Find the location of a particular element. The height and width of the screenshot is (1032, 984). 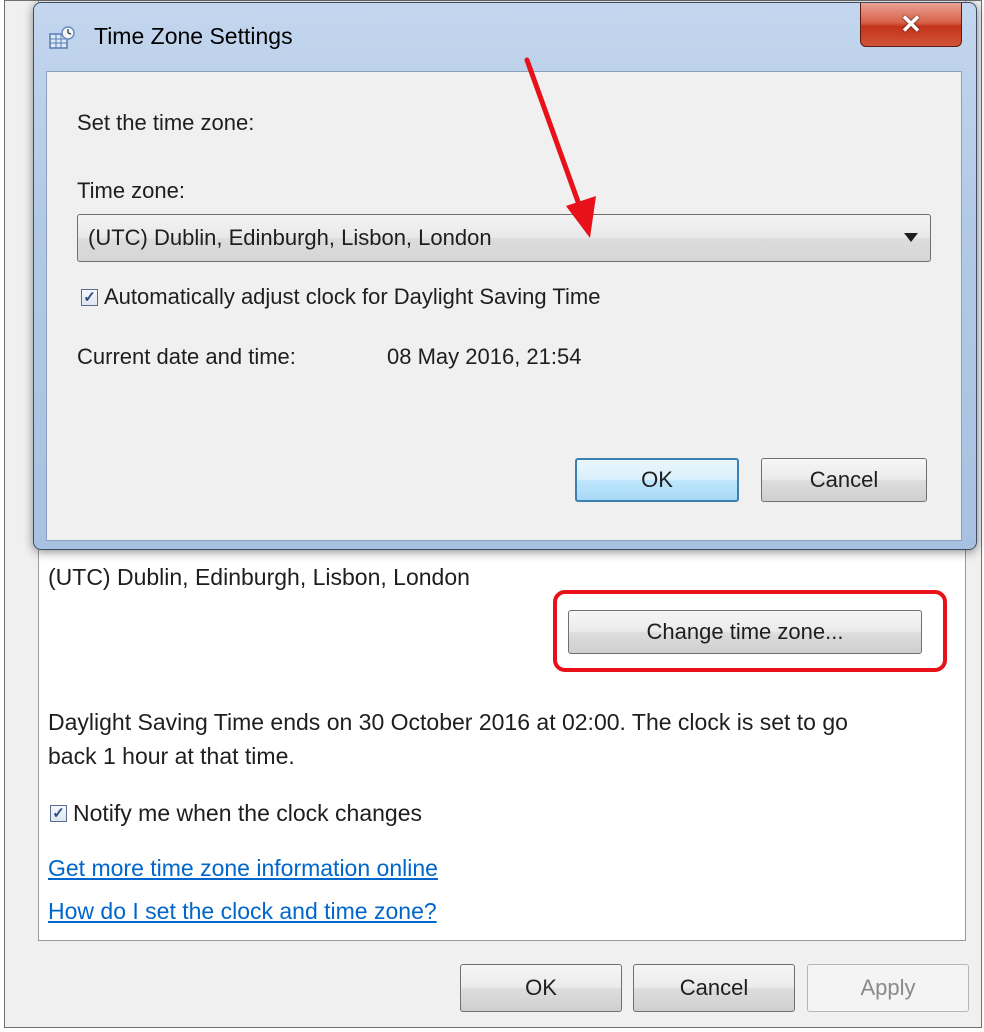

annotation-highlight-box is located at coordinates (750, 631).